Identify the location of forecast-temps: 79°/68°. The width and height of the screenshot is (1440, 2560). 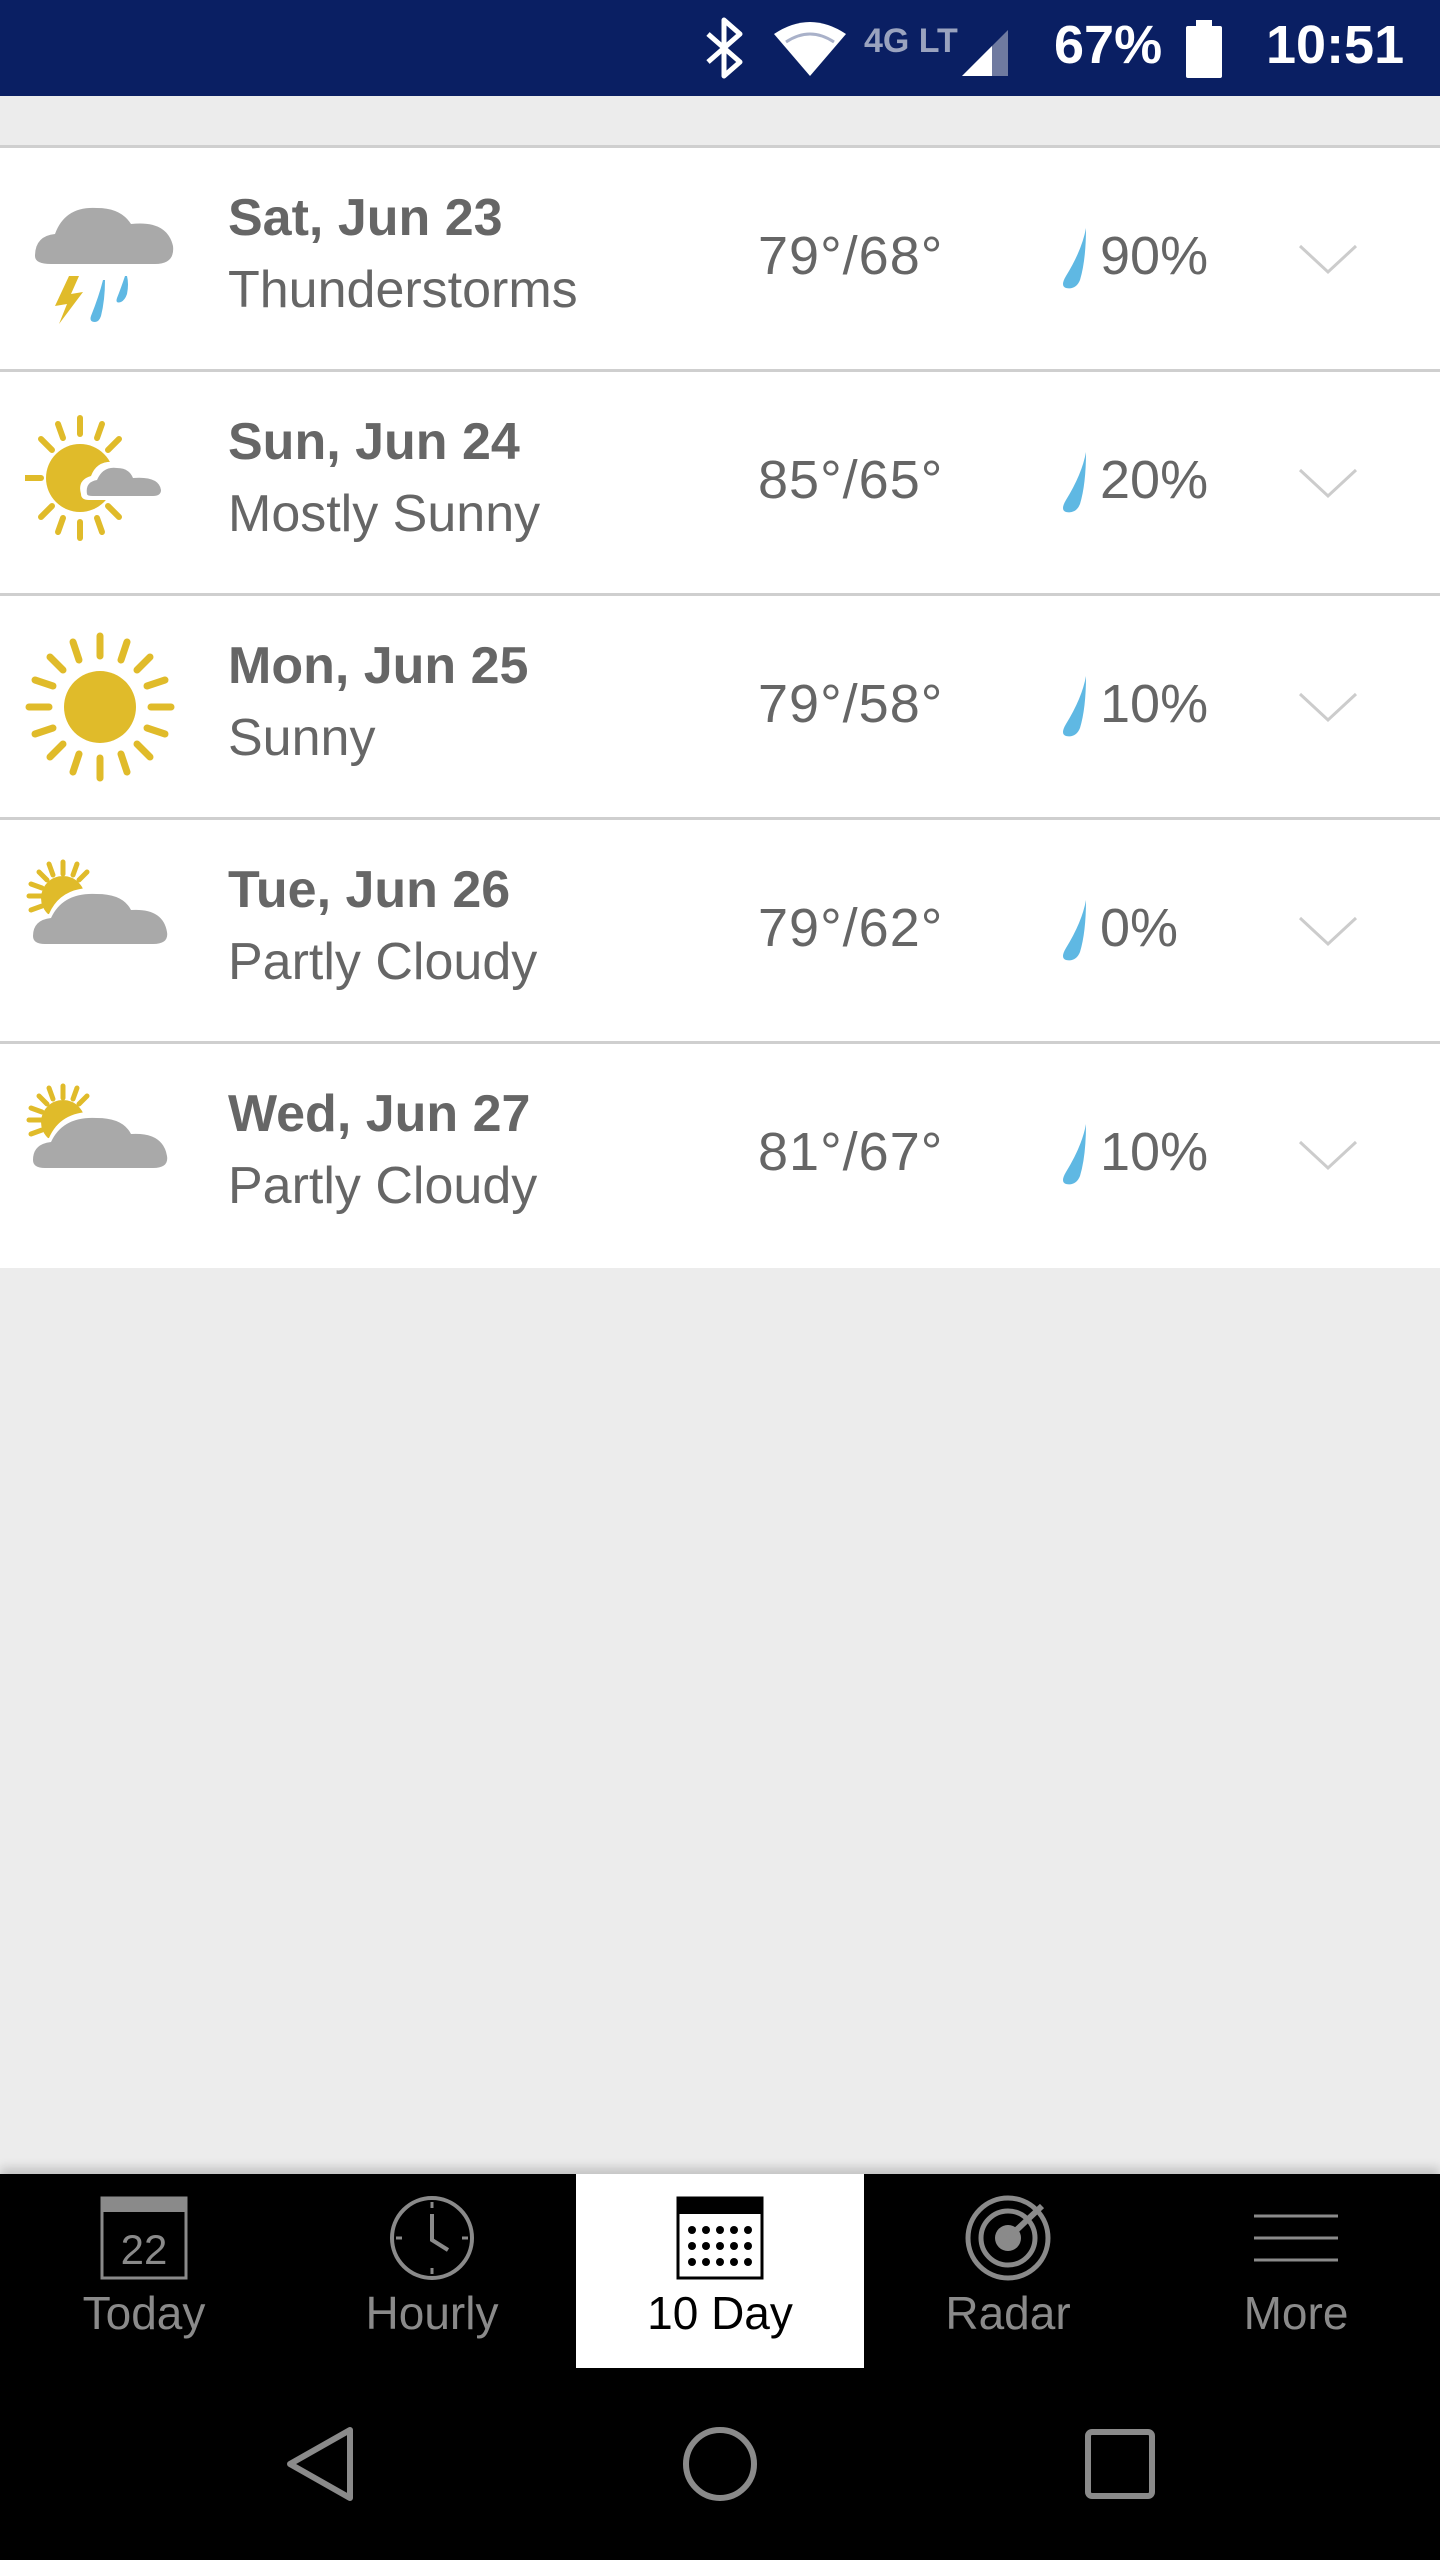
(851, 256).